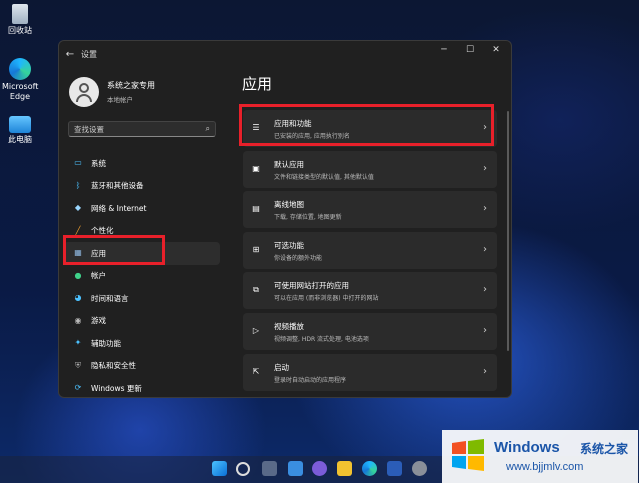 The height and width of the screenshot is (483, 639). What do you see at coordinates (310, 380) in the screenshot?
I see `card-description: 登录时自动启动的应用程序` at bounding box center [310, 380].